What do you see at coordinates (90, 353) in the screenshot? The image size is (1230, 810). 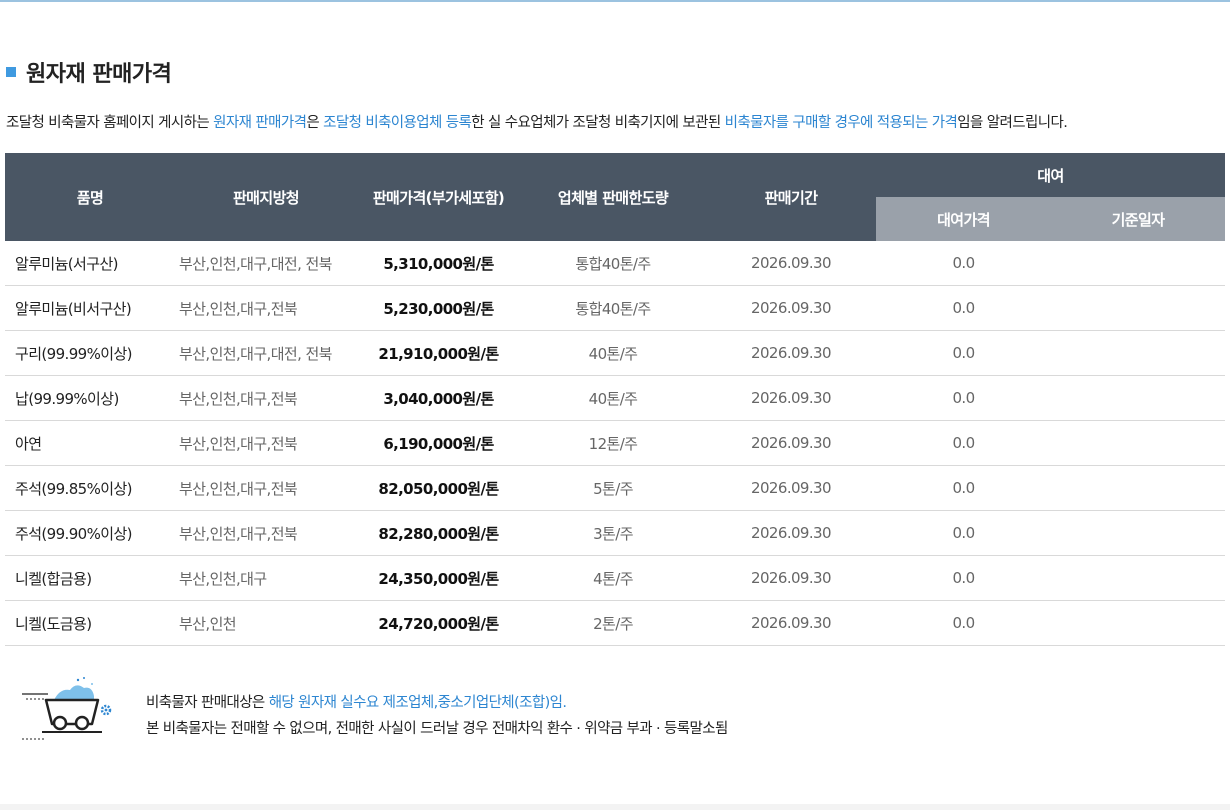 I see `cell-item: 구리(99.99%이상)` at bounding box center [90, 353].